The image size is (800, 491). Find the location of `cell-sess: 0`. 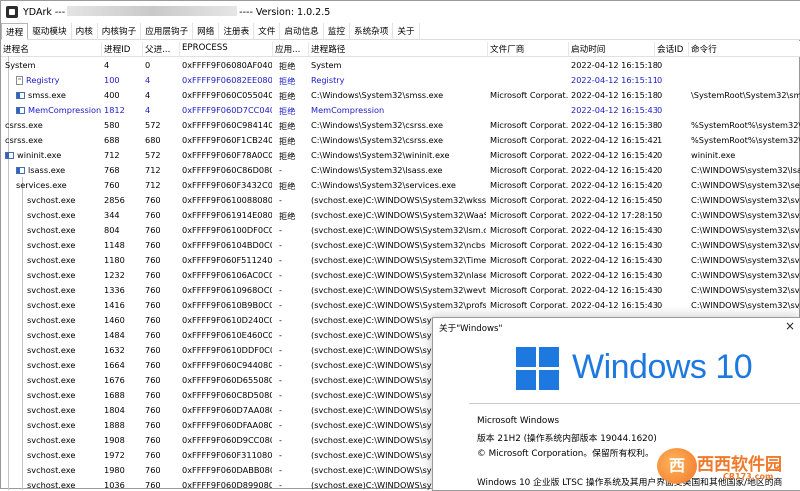

cell-sess: 0 is located at coordinates (660, 65).